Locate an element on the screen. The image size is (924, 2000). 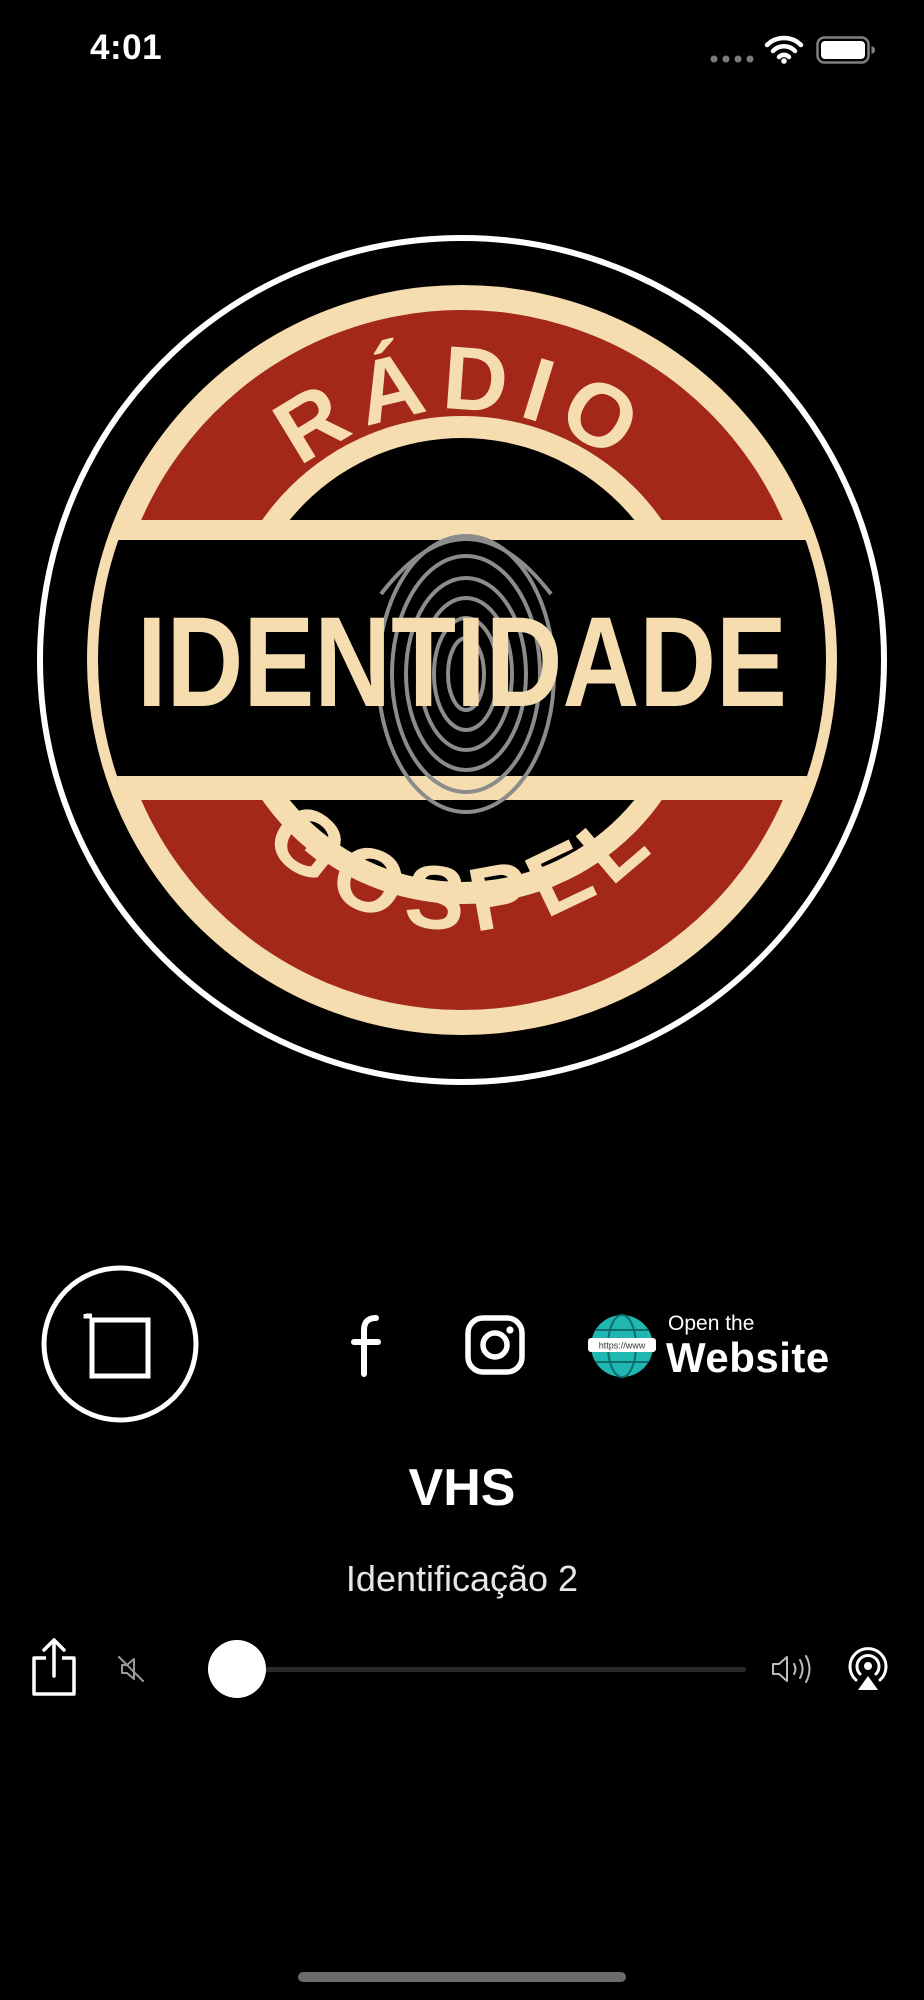
logo-main-text: IDENTIDADE is located at coordinates (462, 662).